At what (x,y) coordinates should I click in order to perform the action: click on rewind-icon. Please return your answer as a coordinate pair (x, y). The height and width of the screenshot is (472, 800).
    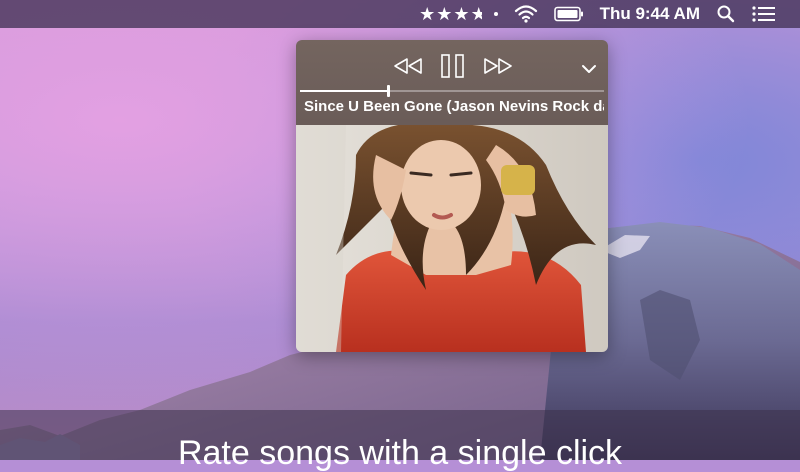
    Looking at the image, I should click on (408, 68).